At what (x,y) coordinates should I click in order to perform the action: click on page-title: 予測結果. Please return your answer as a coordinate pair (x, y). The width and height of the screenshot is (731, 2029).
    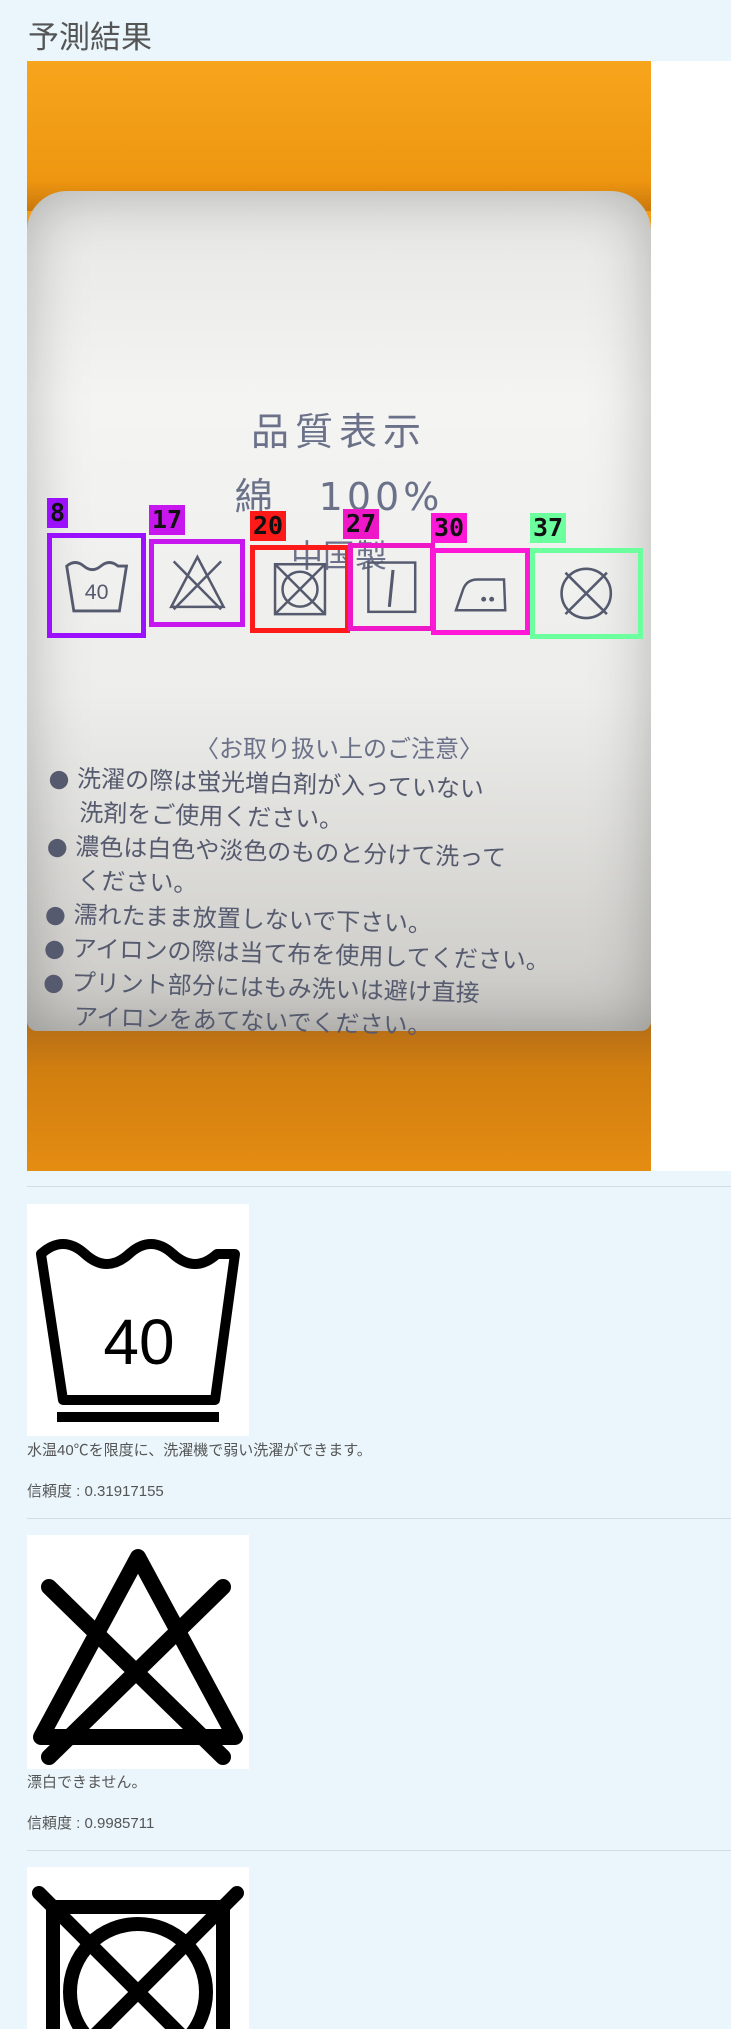
    Looking at the image, I should click on (90, 37).